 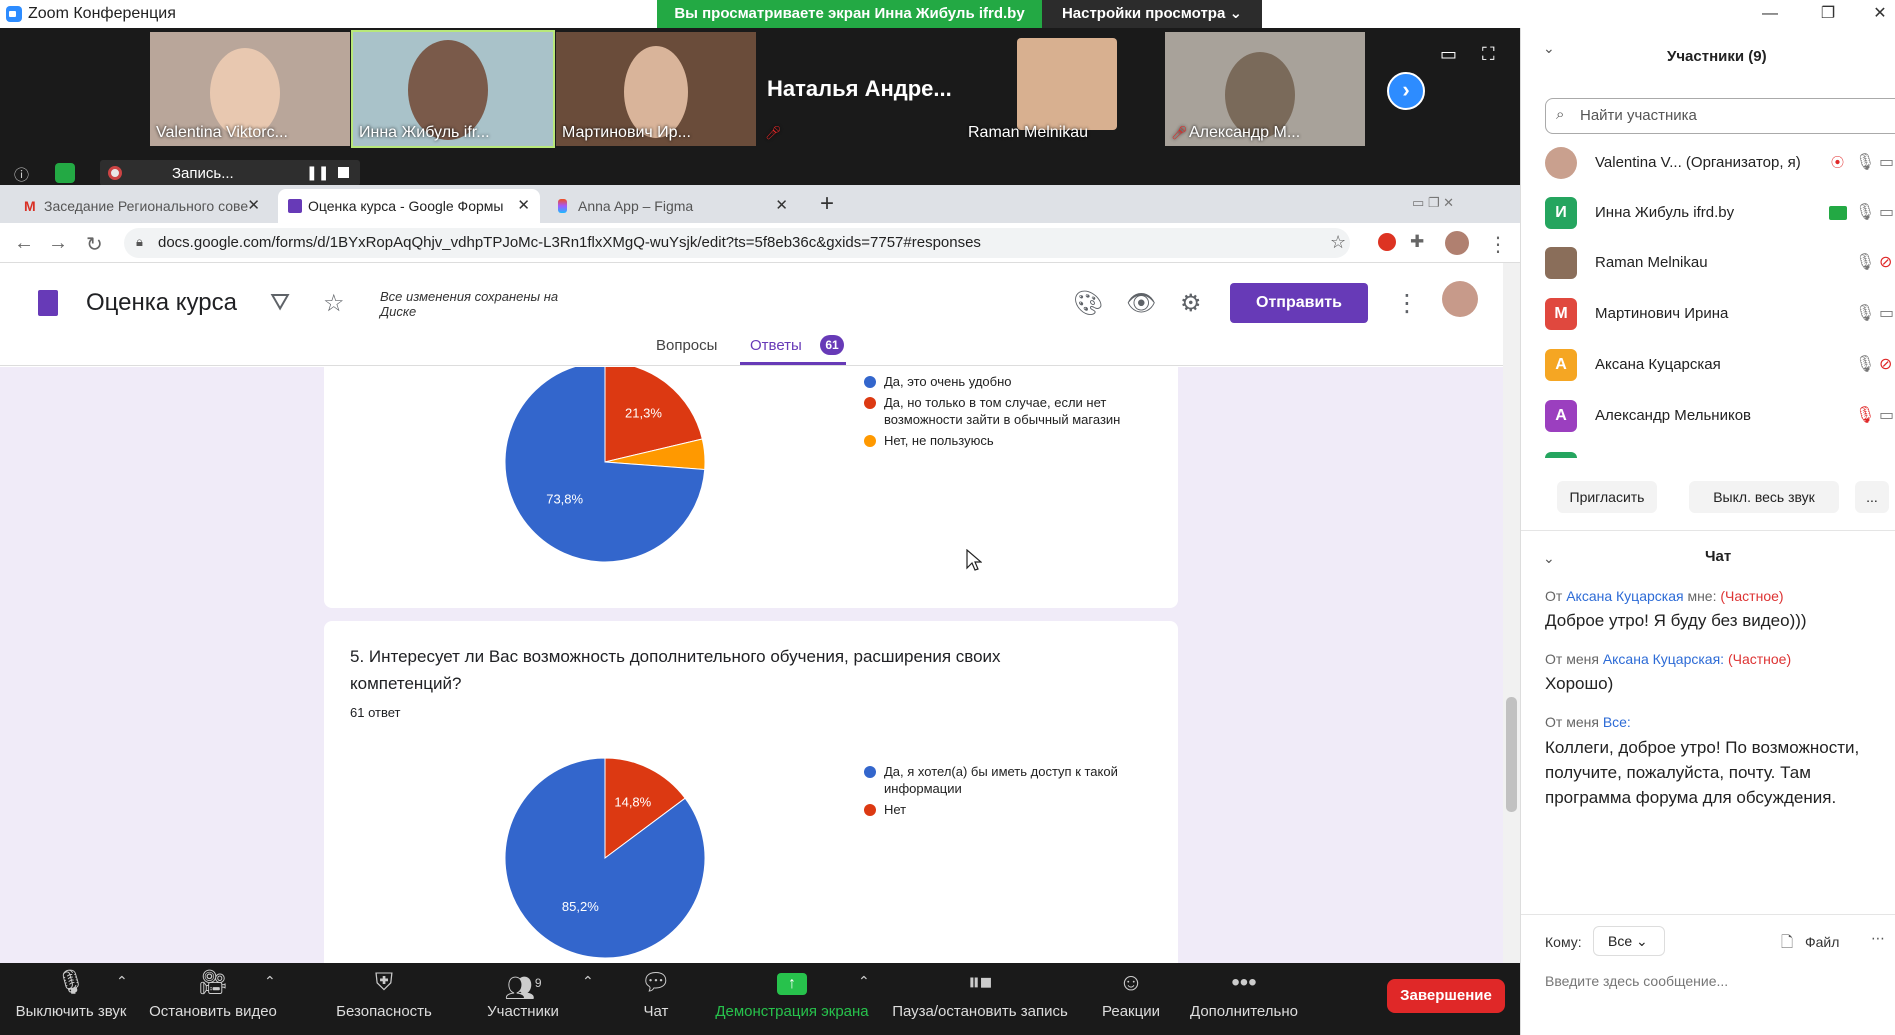 I want to click on audio-options-caret-icon: ⌃, so click(x=122, y=981).